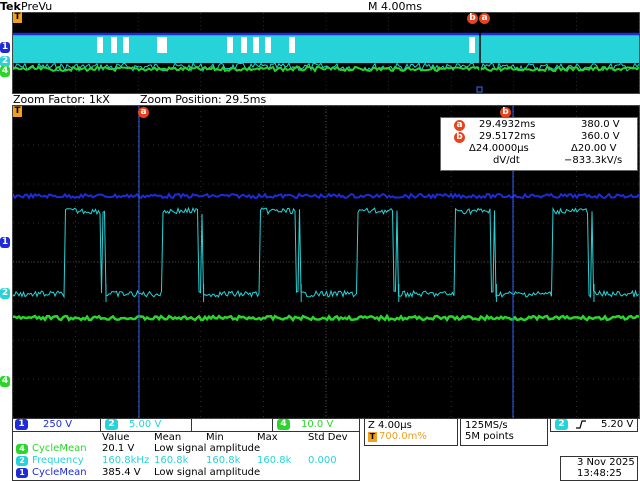 The image size is (640, 481). I want to click on readout-b-value: 360.0 V, so click(600, 136).